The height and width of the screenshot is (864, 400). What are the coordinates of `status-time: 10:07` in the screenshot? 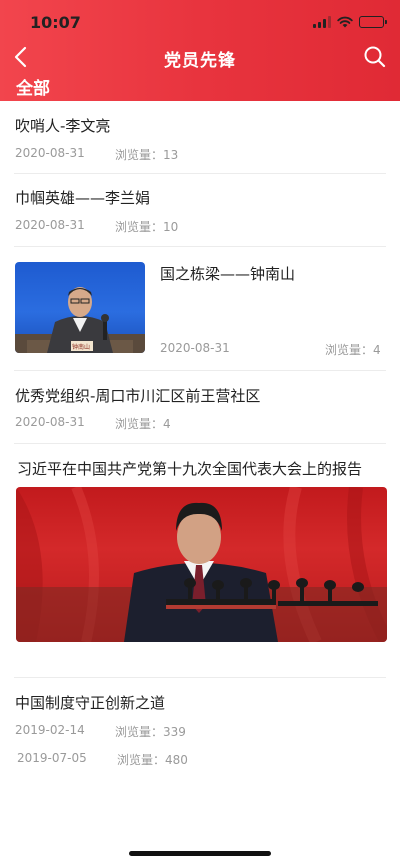 It's located at (55, 22).